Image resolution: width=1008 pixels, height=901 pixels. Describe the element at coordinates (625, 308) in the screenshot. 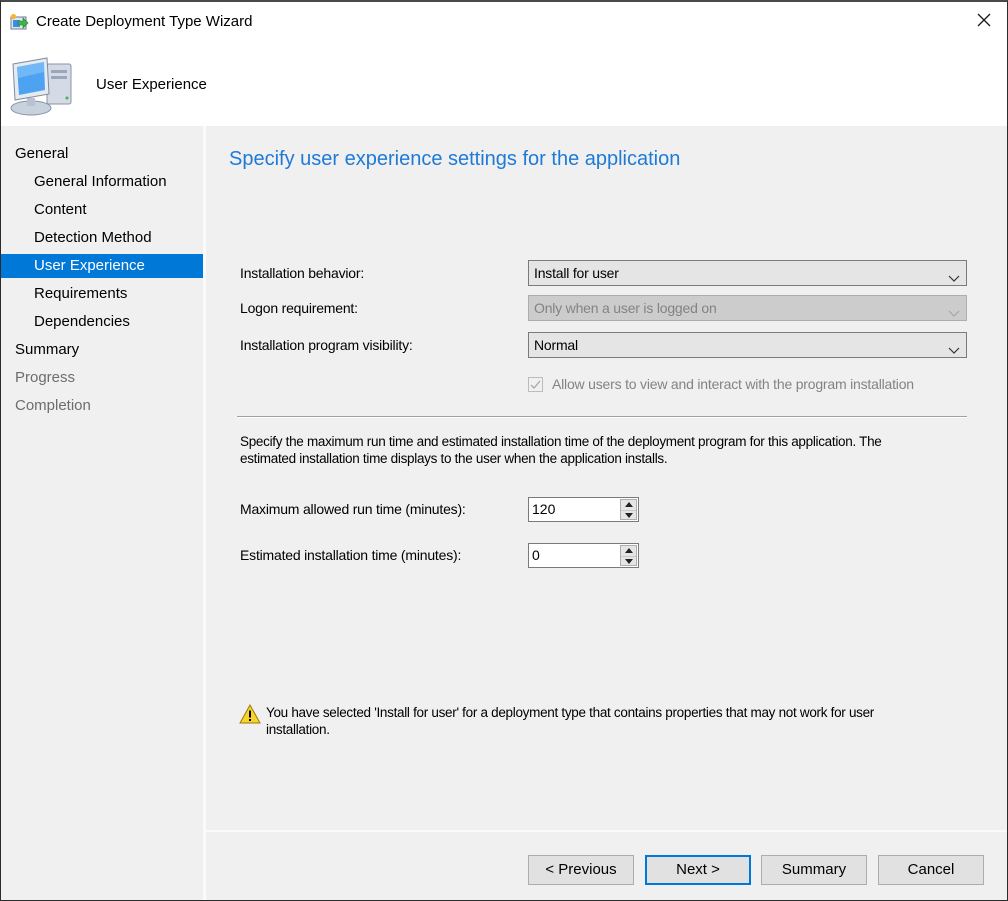

I see `logon-requirement-value: Only when a user is logged on` at that location.